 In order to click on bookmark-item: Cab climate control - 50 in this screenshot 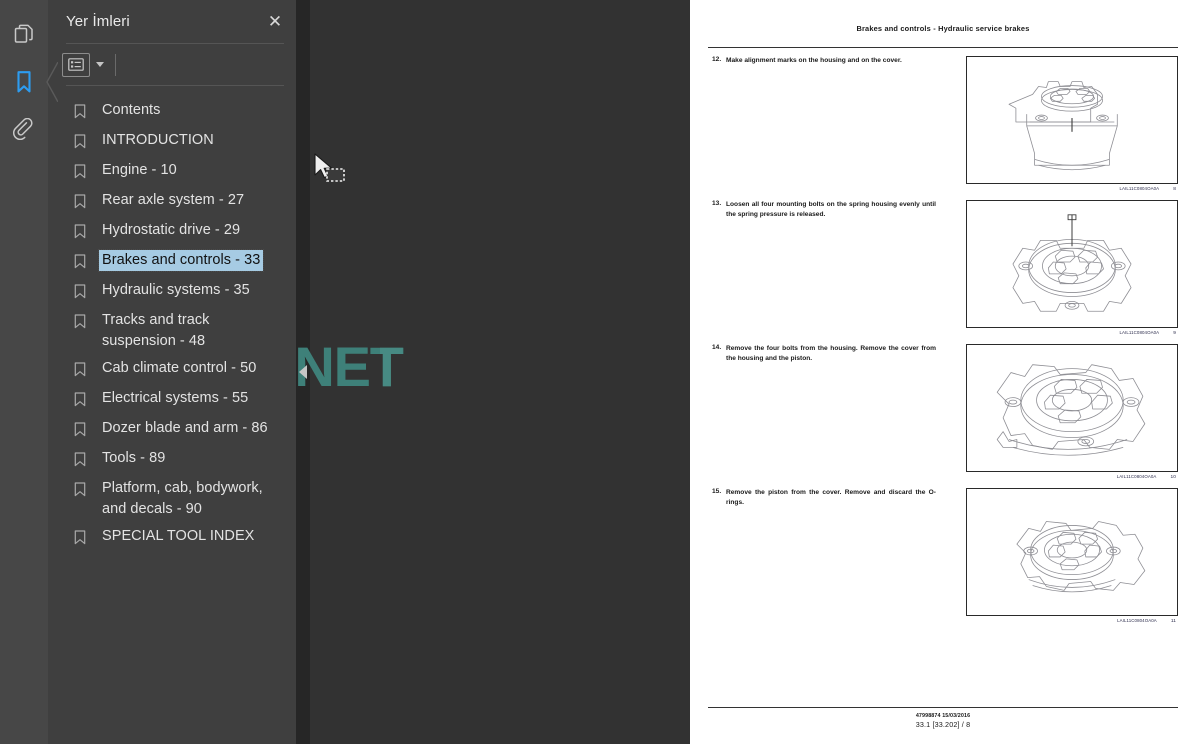, I will do `click(172, 370)`.